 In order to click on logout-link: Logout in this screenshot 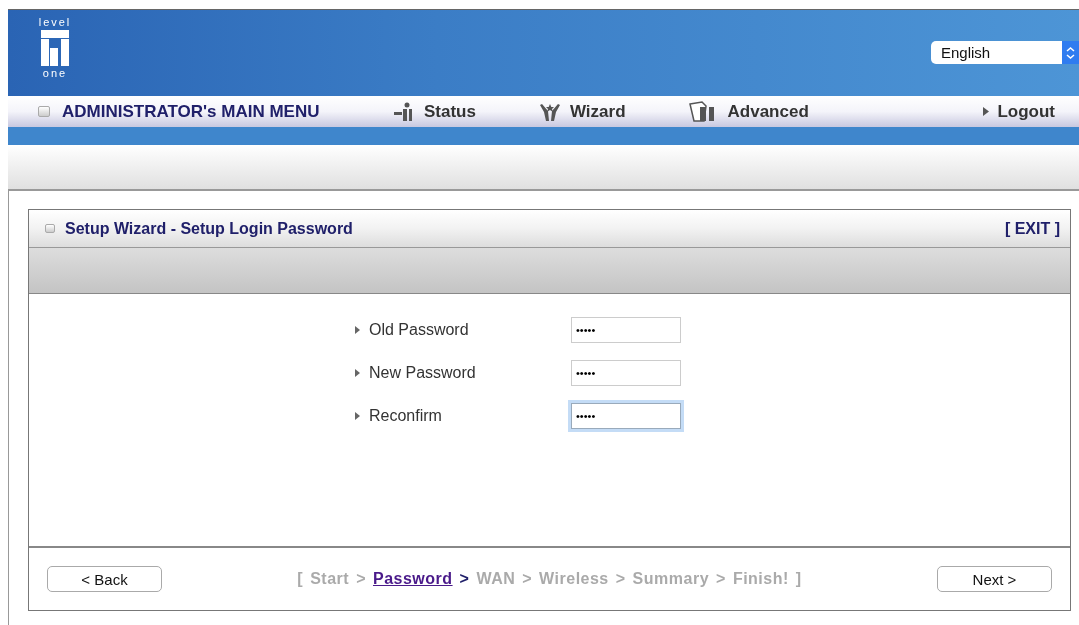, I will do `click(1019, 111)`.